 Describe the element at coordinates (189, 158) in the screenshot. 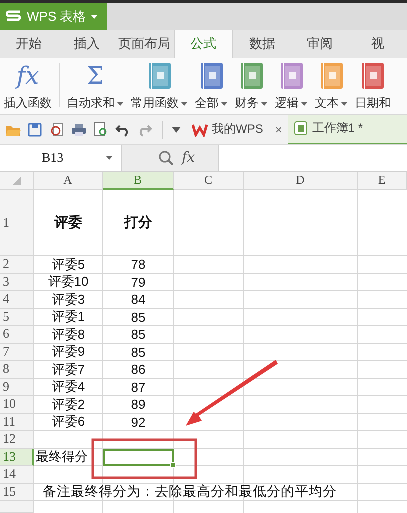

I see `insert-function-button: fx` at that location.